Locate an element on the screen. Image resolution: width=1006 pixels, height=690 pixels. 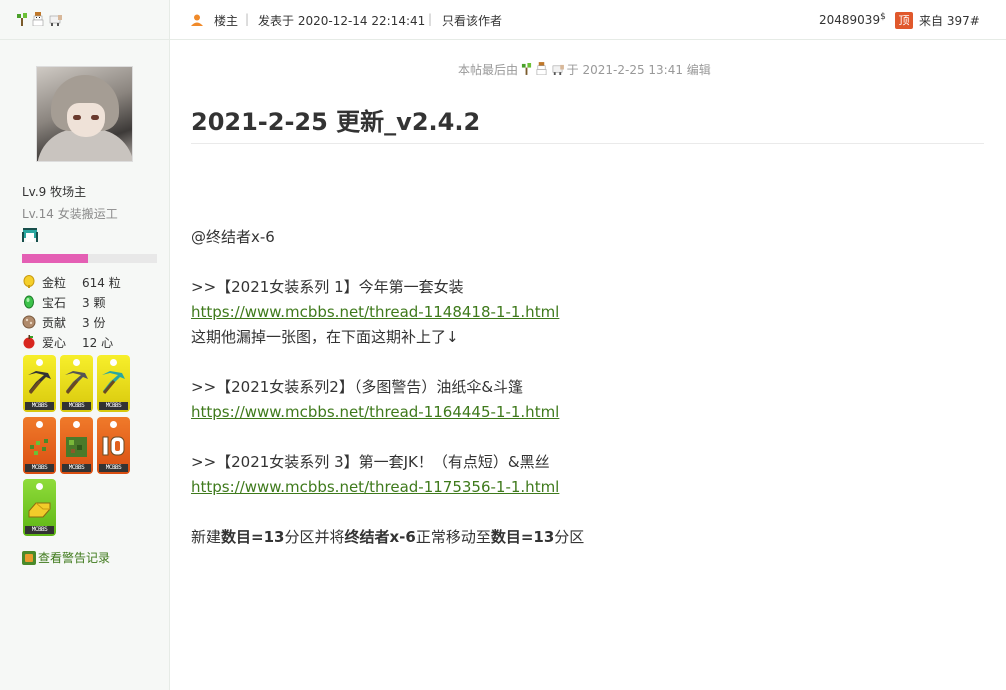
author-name is located at coordinates (84, 20).